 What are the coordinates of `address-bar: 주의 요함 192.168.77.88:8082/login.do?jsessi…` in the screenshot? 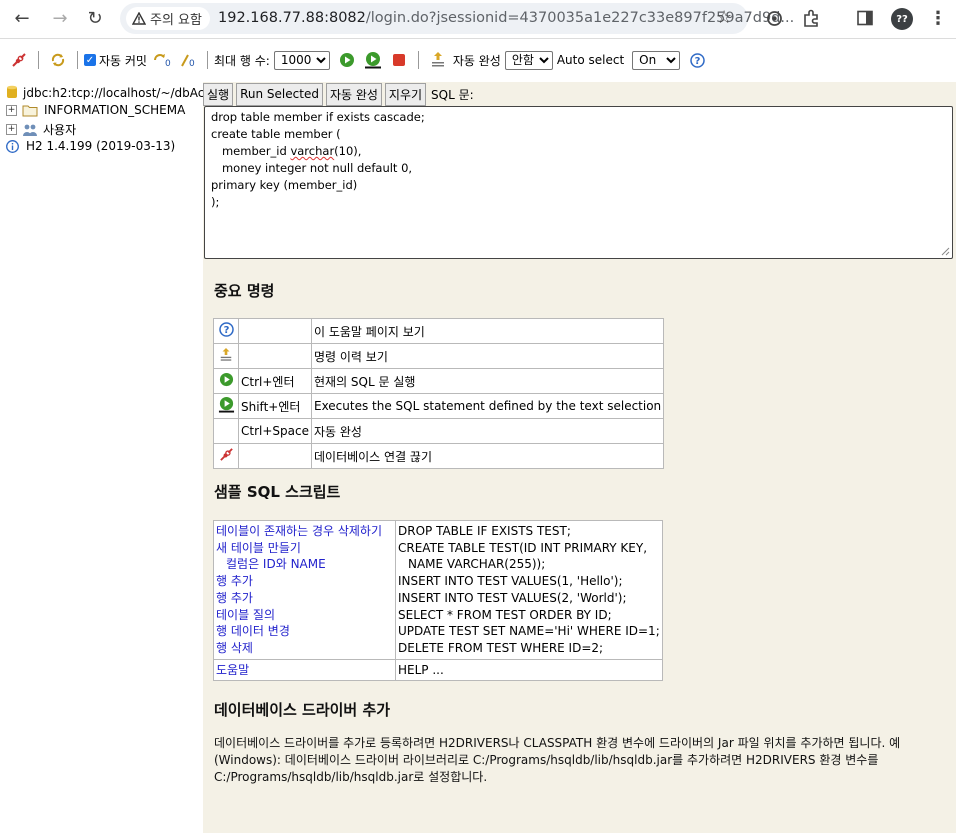 It's located at (457, 18).